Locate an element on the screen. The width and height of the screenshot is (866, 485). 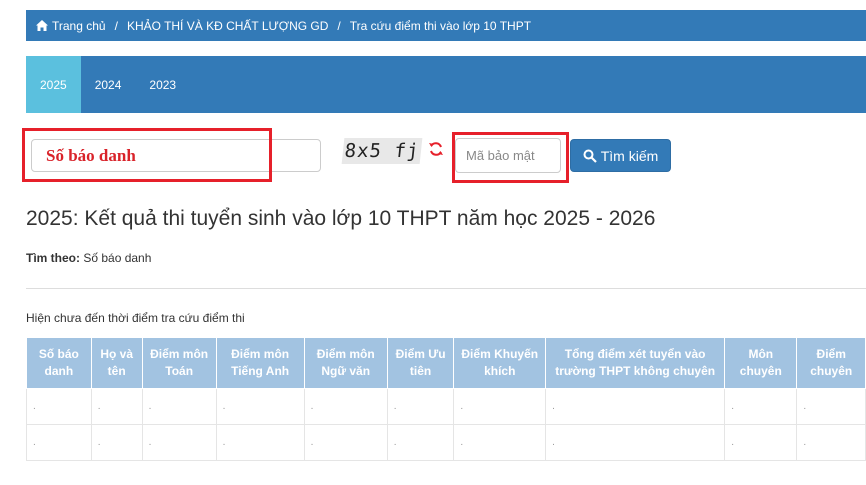
column-header: Điểm môn Ngữ văn is located at coordinates (345, 363).